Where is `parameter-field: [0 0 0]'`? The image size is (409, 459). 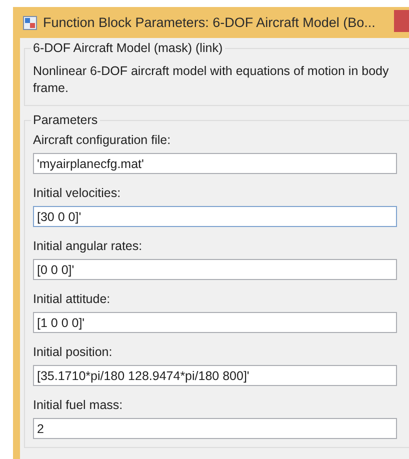
parameter-field: [0 0 0]' is located at coordinates (215, 269).